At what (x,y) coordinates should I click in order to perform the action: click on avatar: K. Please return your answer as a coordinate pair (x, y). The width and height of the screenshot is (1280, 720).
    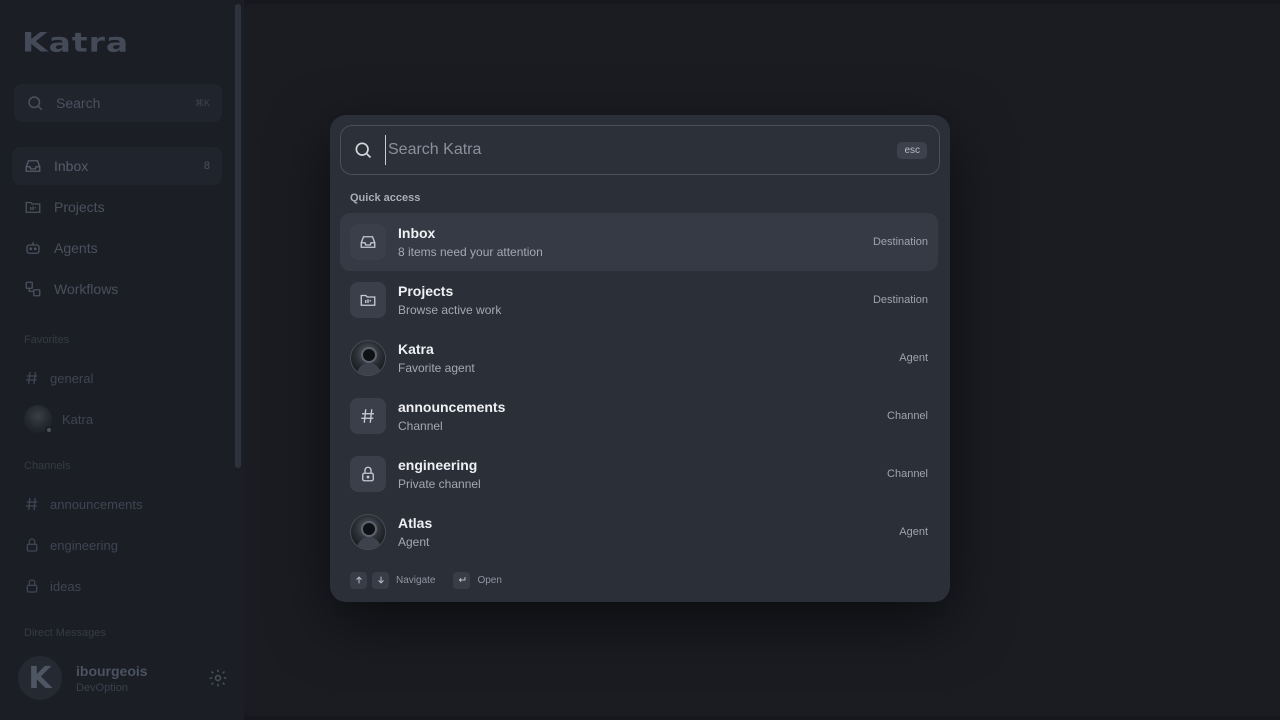
    Looking at the image, I should click on (40, 678).